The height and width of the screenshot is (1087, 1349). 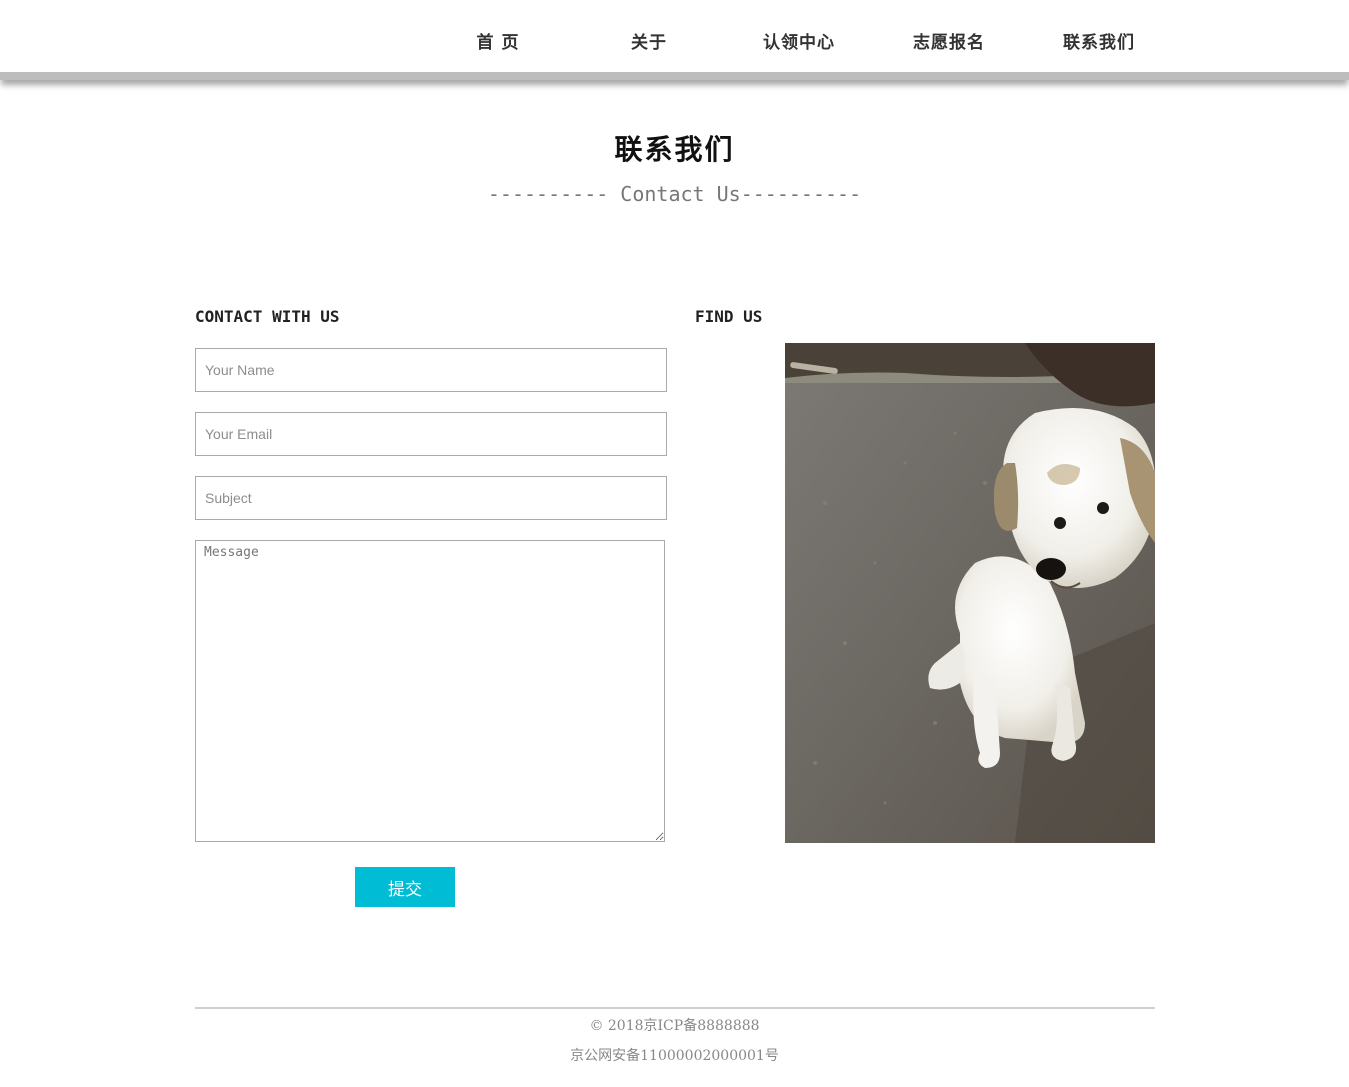 I want to click on dog-photo-illustration, so click(x=970, y=593).